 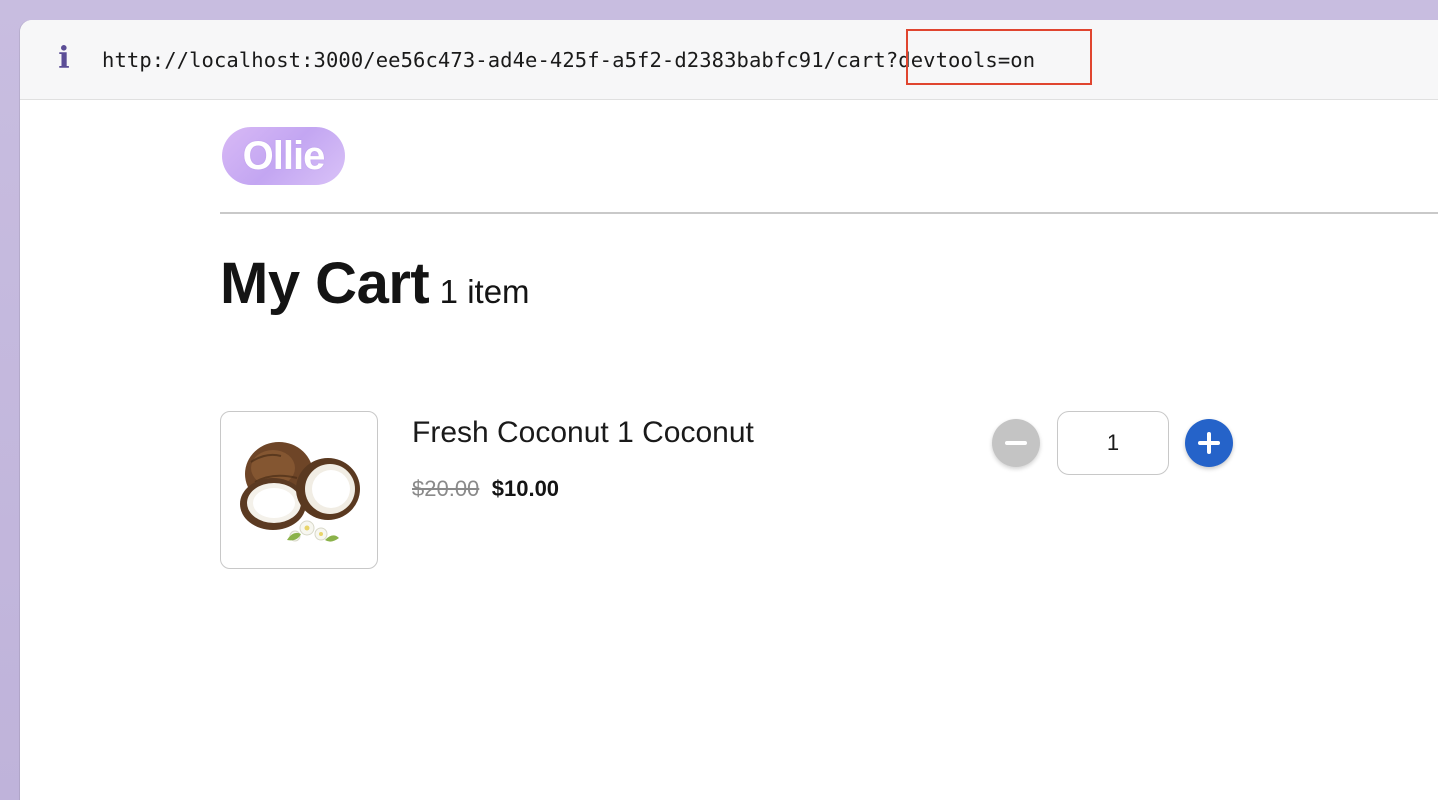 What do you see at coordinates (525, 488) in the screenshot?
I see `sale-price: $10.00` at bounding box center [525, 488].